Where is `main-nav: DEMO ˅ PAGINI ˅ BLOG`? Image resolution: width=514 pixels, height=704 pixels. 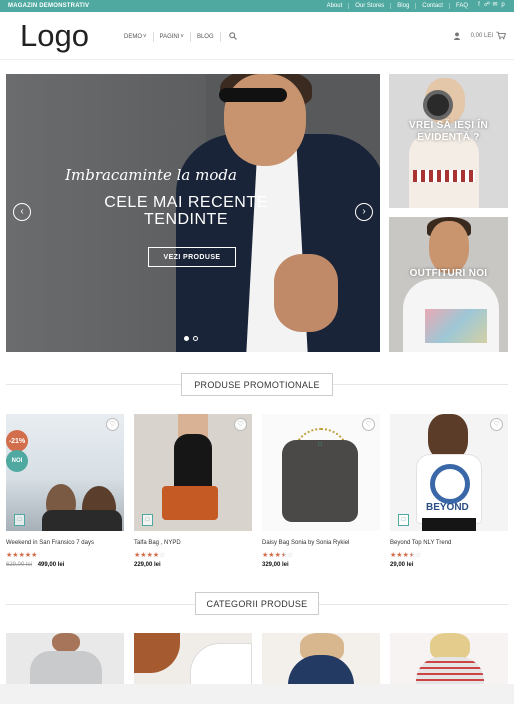
main-nav: DEMO ˅ PAGINI ˅ BLOG is located at coordinates (179, 37).